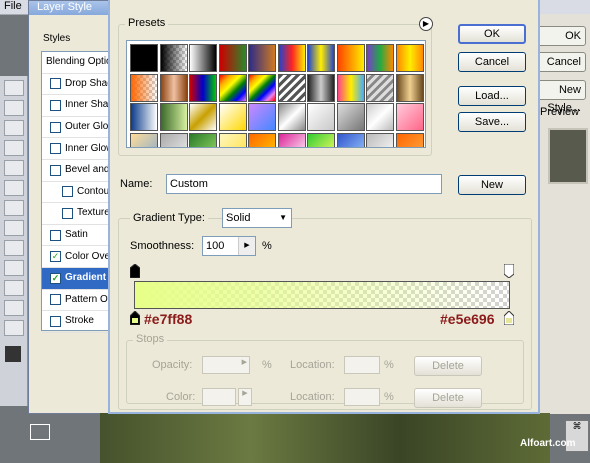  What do you see at coordinates (14, 288) in the screenshot?
I see `shape-tool-icon` at bounding box center [14, 288].